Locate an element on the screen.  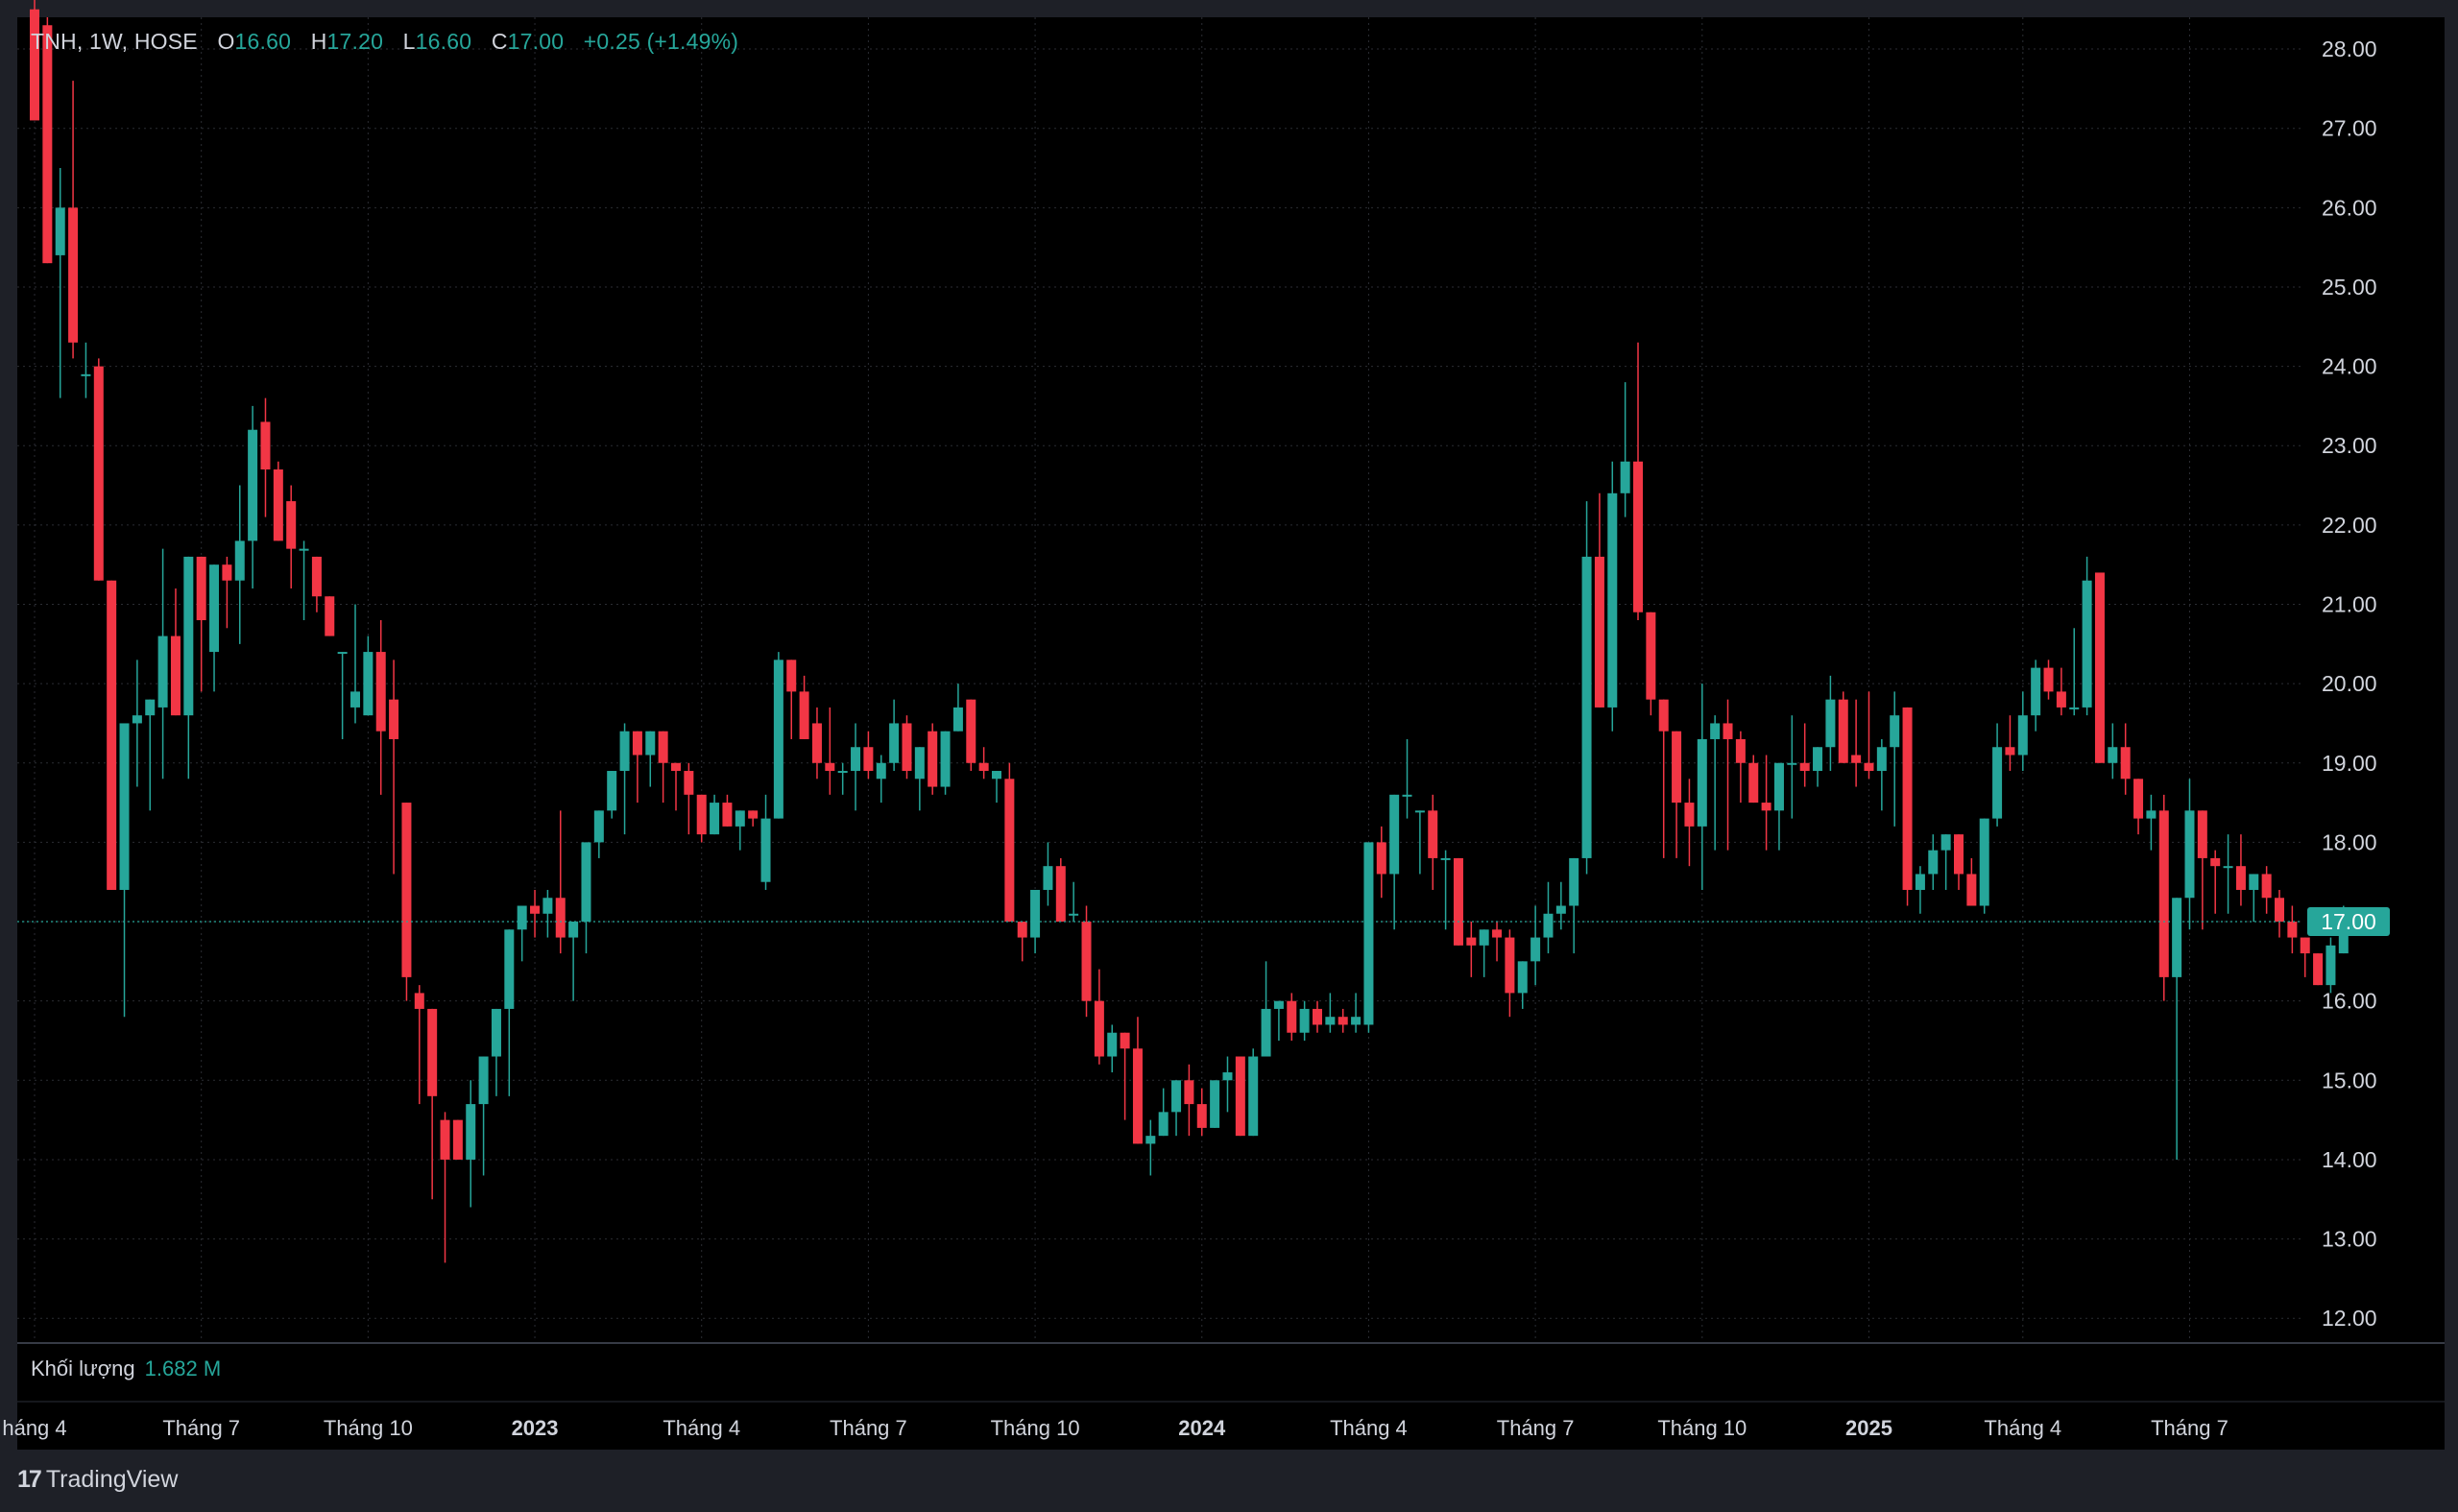
volume-legend: Khối lượng 1.682 M is located at coordinates (126, 1368).